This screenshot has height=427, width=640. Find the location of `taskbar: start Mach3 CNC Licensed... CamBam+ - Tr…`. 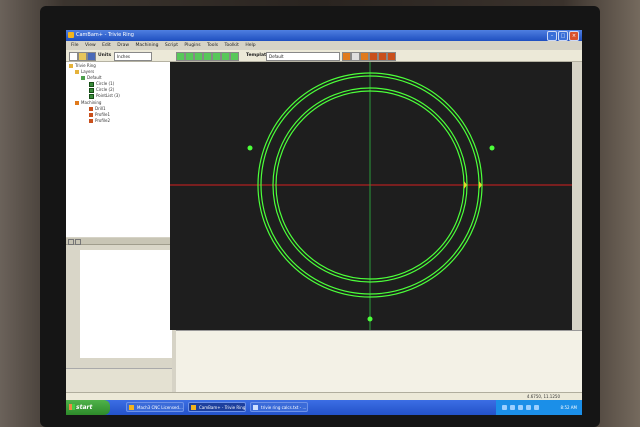

taskbar: start Mach3 CNC Licensed... CamBam+ - Tr… is located at coordinates (324, 407).